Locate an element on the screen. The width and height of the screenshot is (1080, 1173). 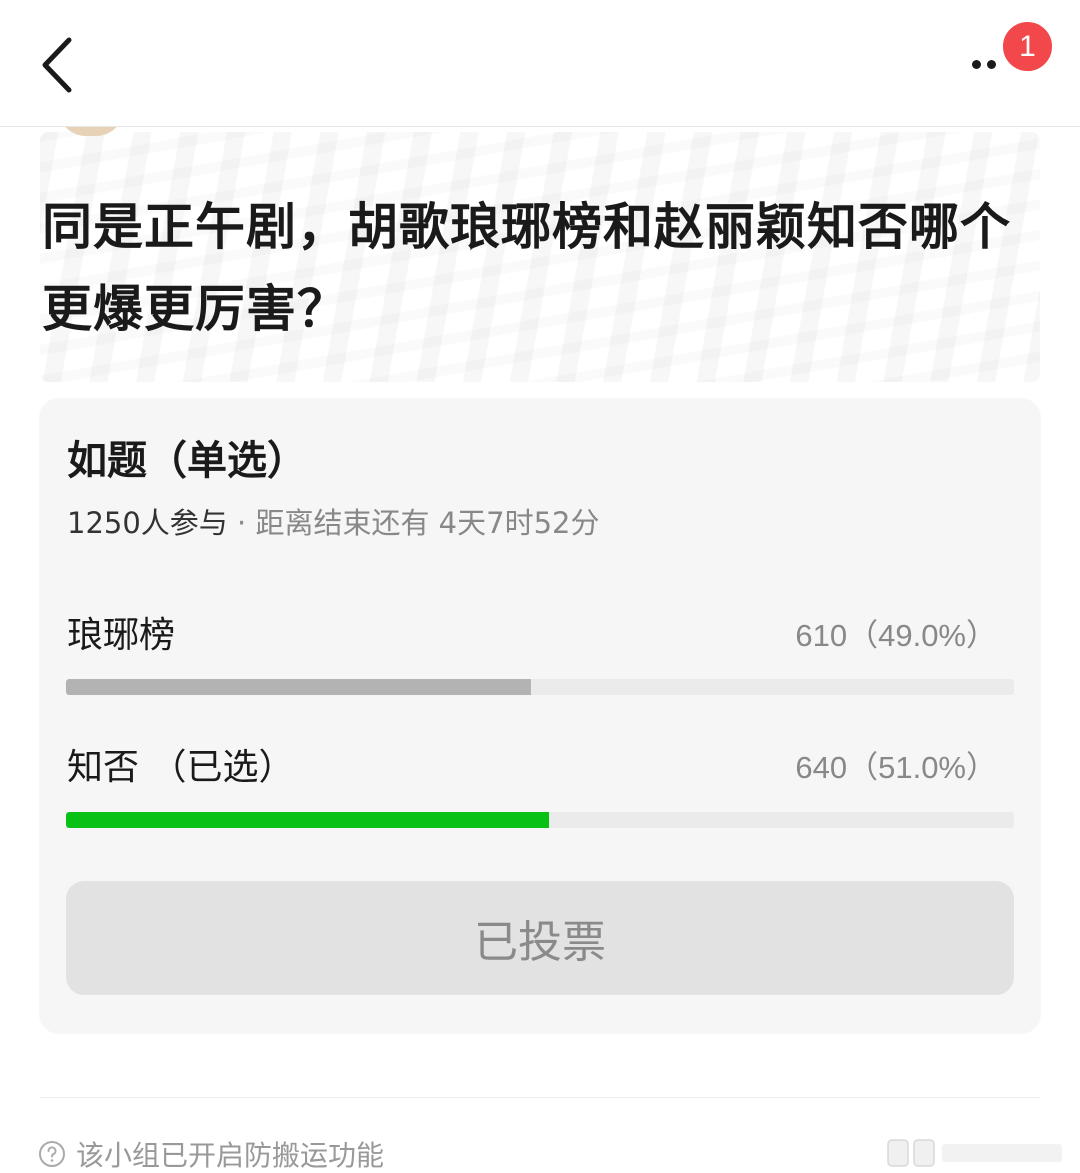
back-button is located at coordinates (56, 65).